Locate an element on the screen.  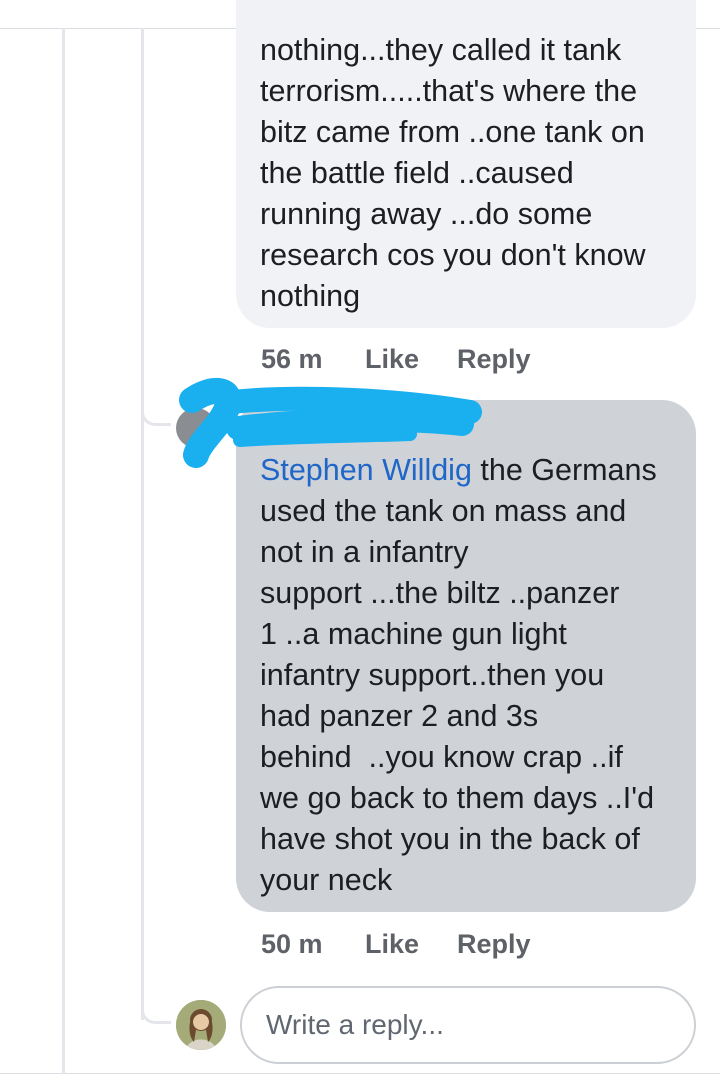
comment-text-line: support ...the biltz ..panzer is located at coordinates (440, 593).